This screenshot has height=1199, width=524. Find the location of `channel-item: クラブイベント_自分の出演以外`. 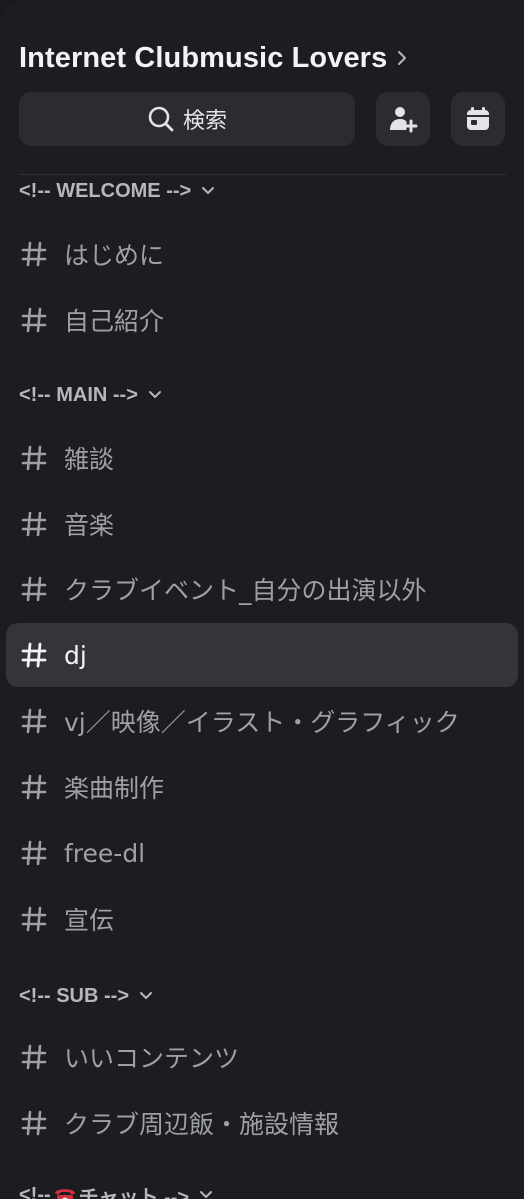

channel-item: クラブイベント_自分の出演以外 is located at coordinates (262, 589).